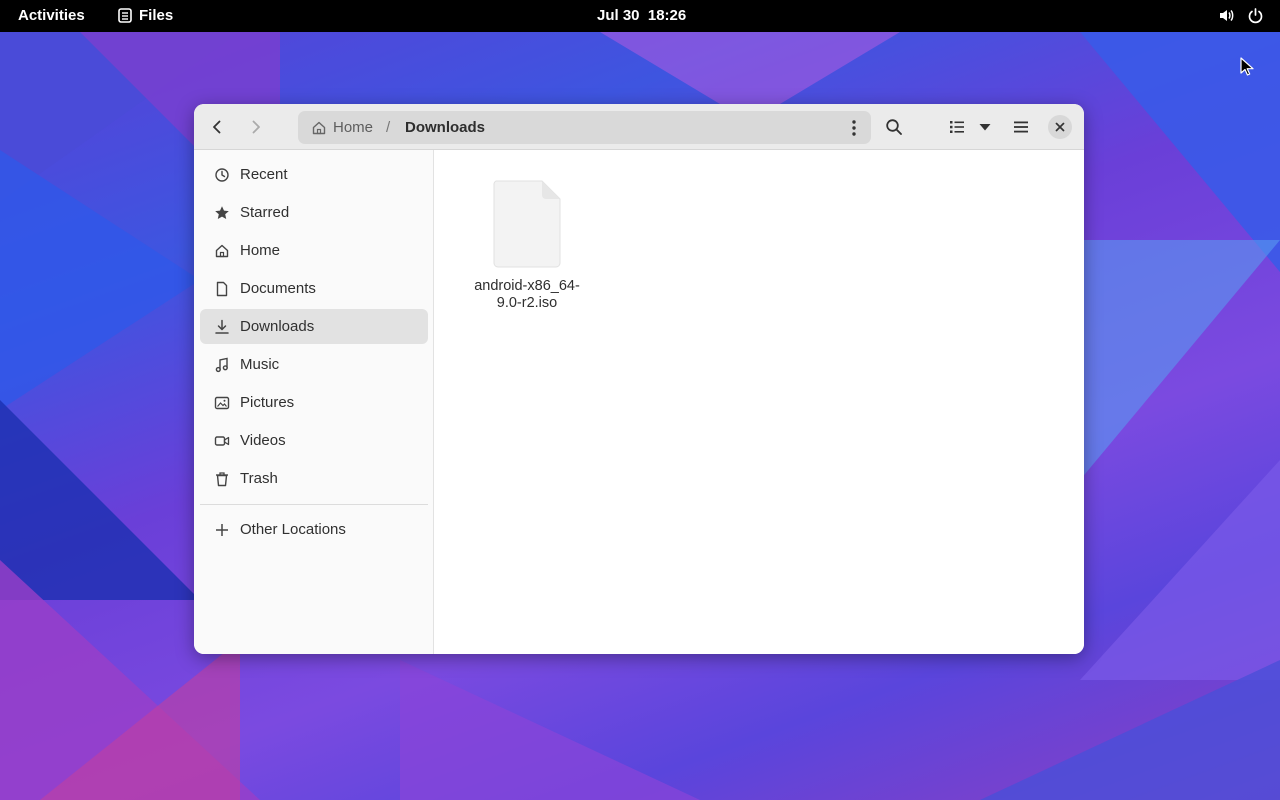  I want to click on app-menu: Files, so click(145, 15).